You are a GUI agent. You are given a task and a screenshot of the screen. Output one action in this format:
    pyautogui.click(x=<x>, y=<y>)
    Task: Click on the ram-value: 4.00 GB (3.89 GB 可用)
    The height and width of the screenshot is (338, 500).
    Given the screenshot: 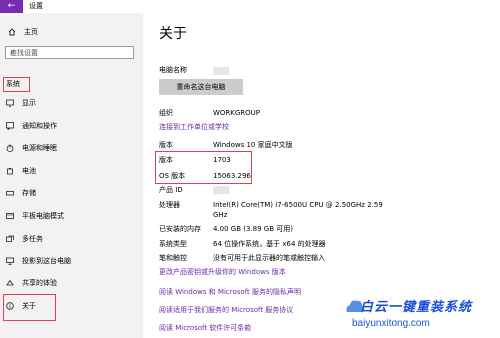 What is the action you would take?
    pyautogui.click(x=253, y=229)
    